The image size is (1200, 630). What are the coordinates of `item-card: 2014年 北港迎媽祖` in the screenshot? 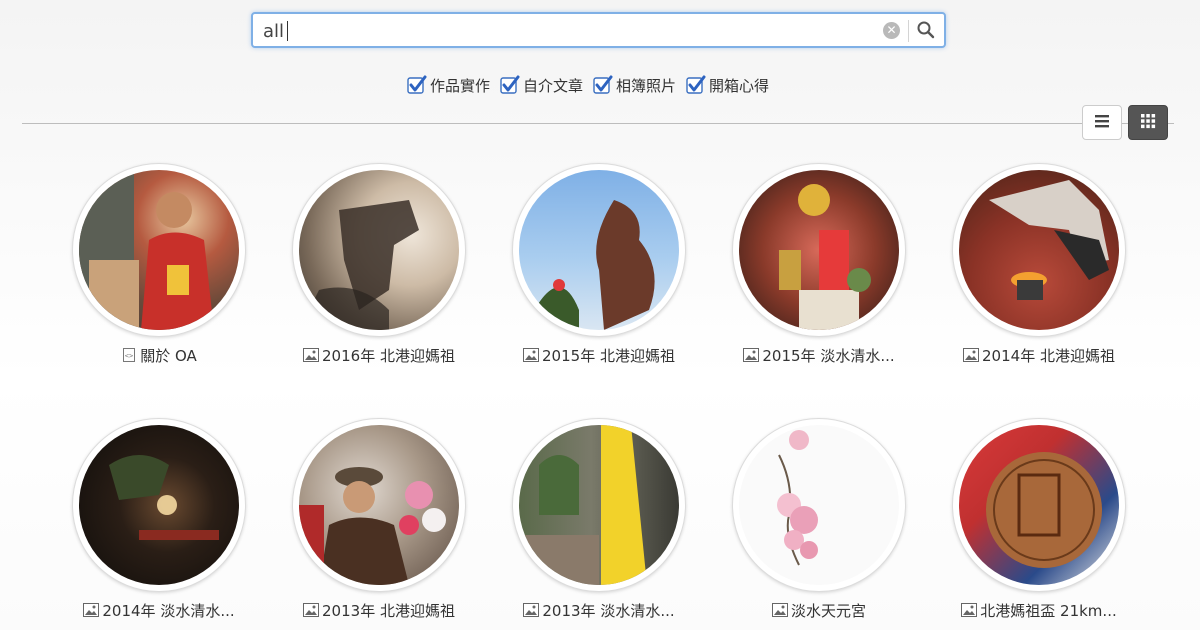 It's located at (1039, 268).